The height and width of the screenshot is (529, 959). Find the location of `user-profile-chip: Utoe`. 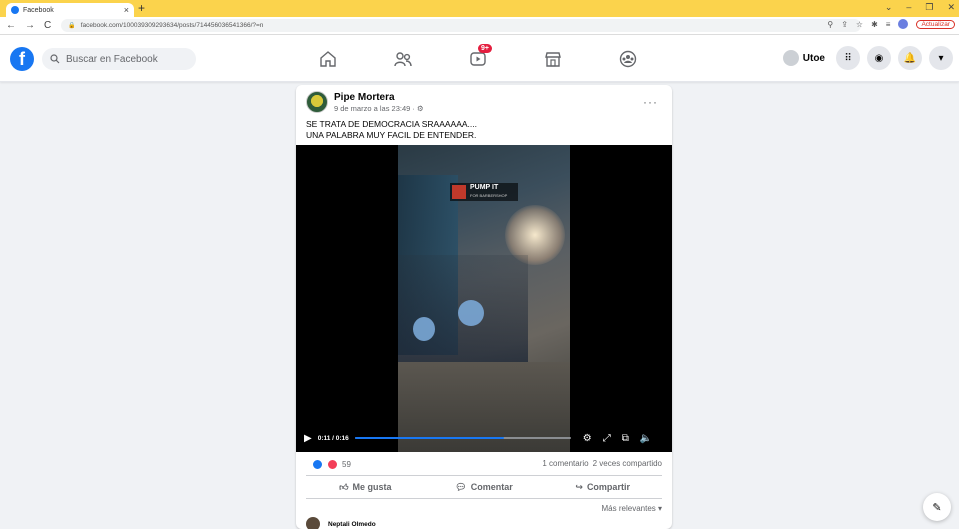

user-profile-chip: Utoe is located at coordinates (803, 58).